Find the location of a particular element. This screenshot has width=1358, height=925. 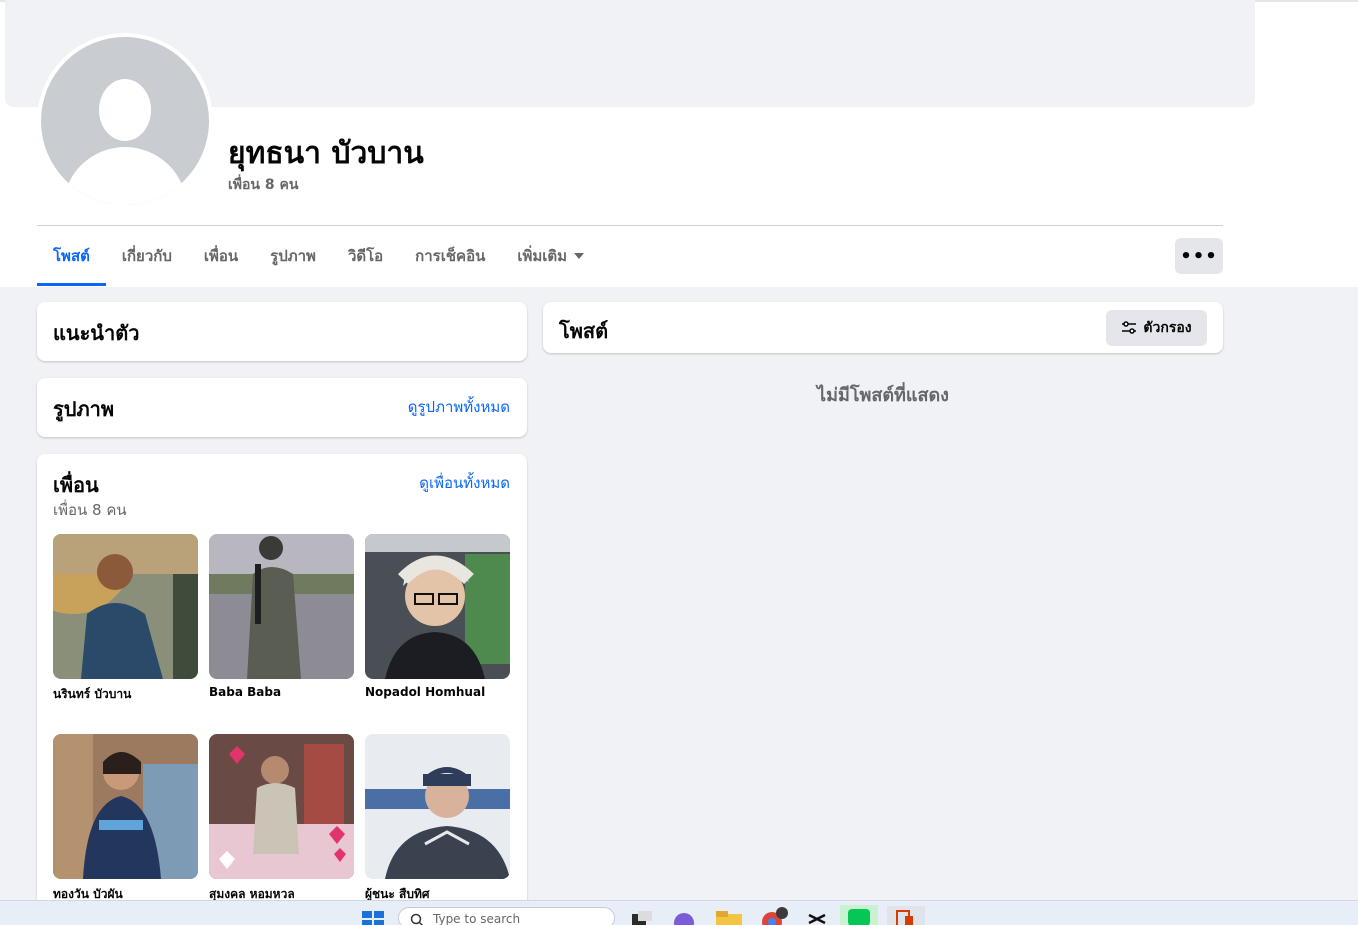

profile-avatar is located at coordinates (125, 121).